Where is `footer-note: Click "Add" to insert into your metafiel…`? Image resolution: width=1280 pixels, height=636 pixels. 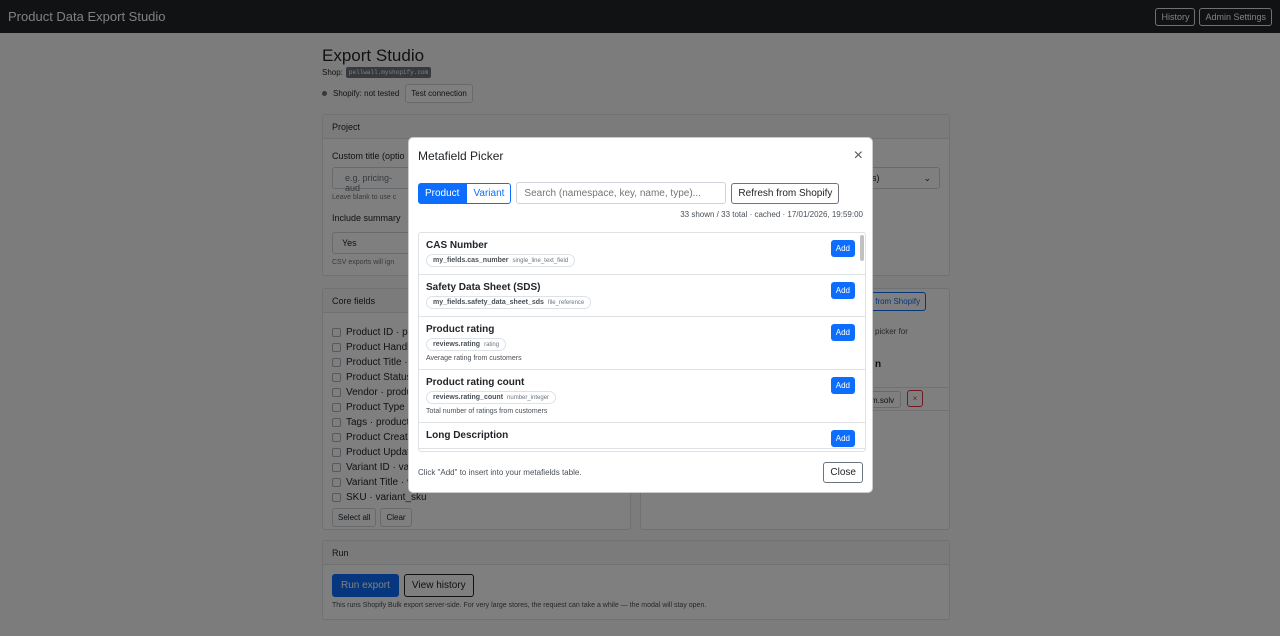
footer-note: Click "Add" to insert into your metafiel… is located at coordinates (500, 472).